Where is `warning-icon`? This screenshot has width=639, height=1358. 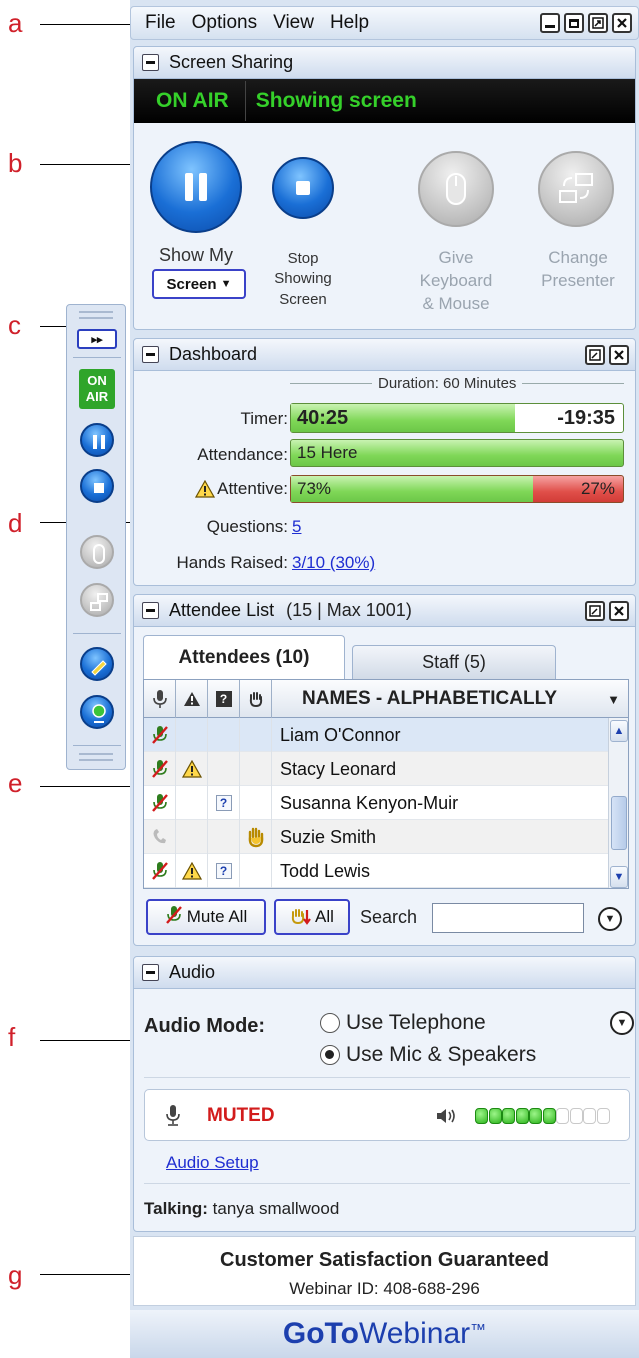 warning-icon is located at coordinates (192, 871).